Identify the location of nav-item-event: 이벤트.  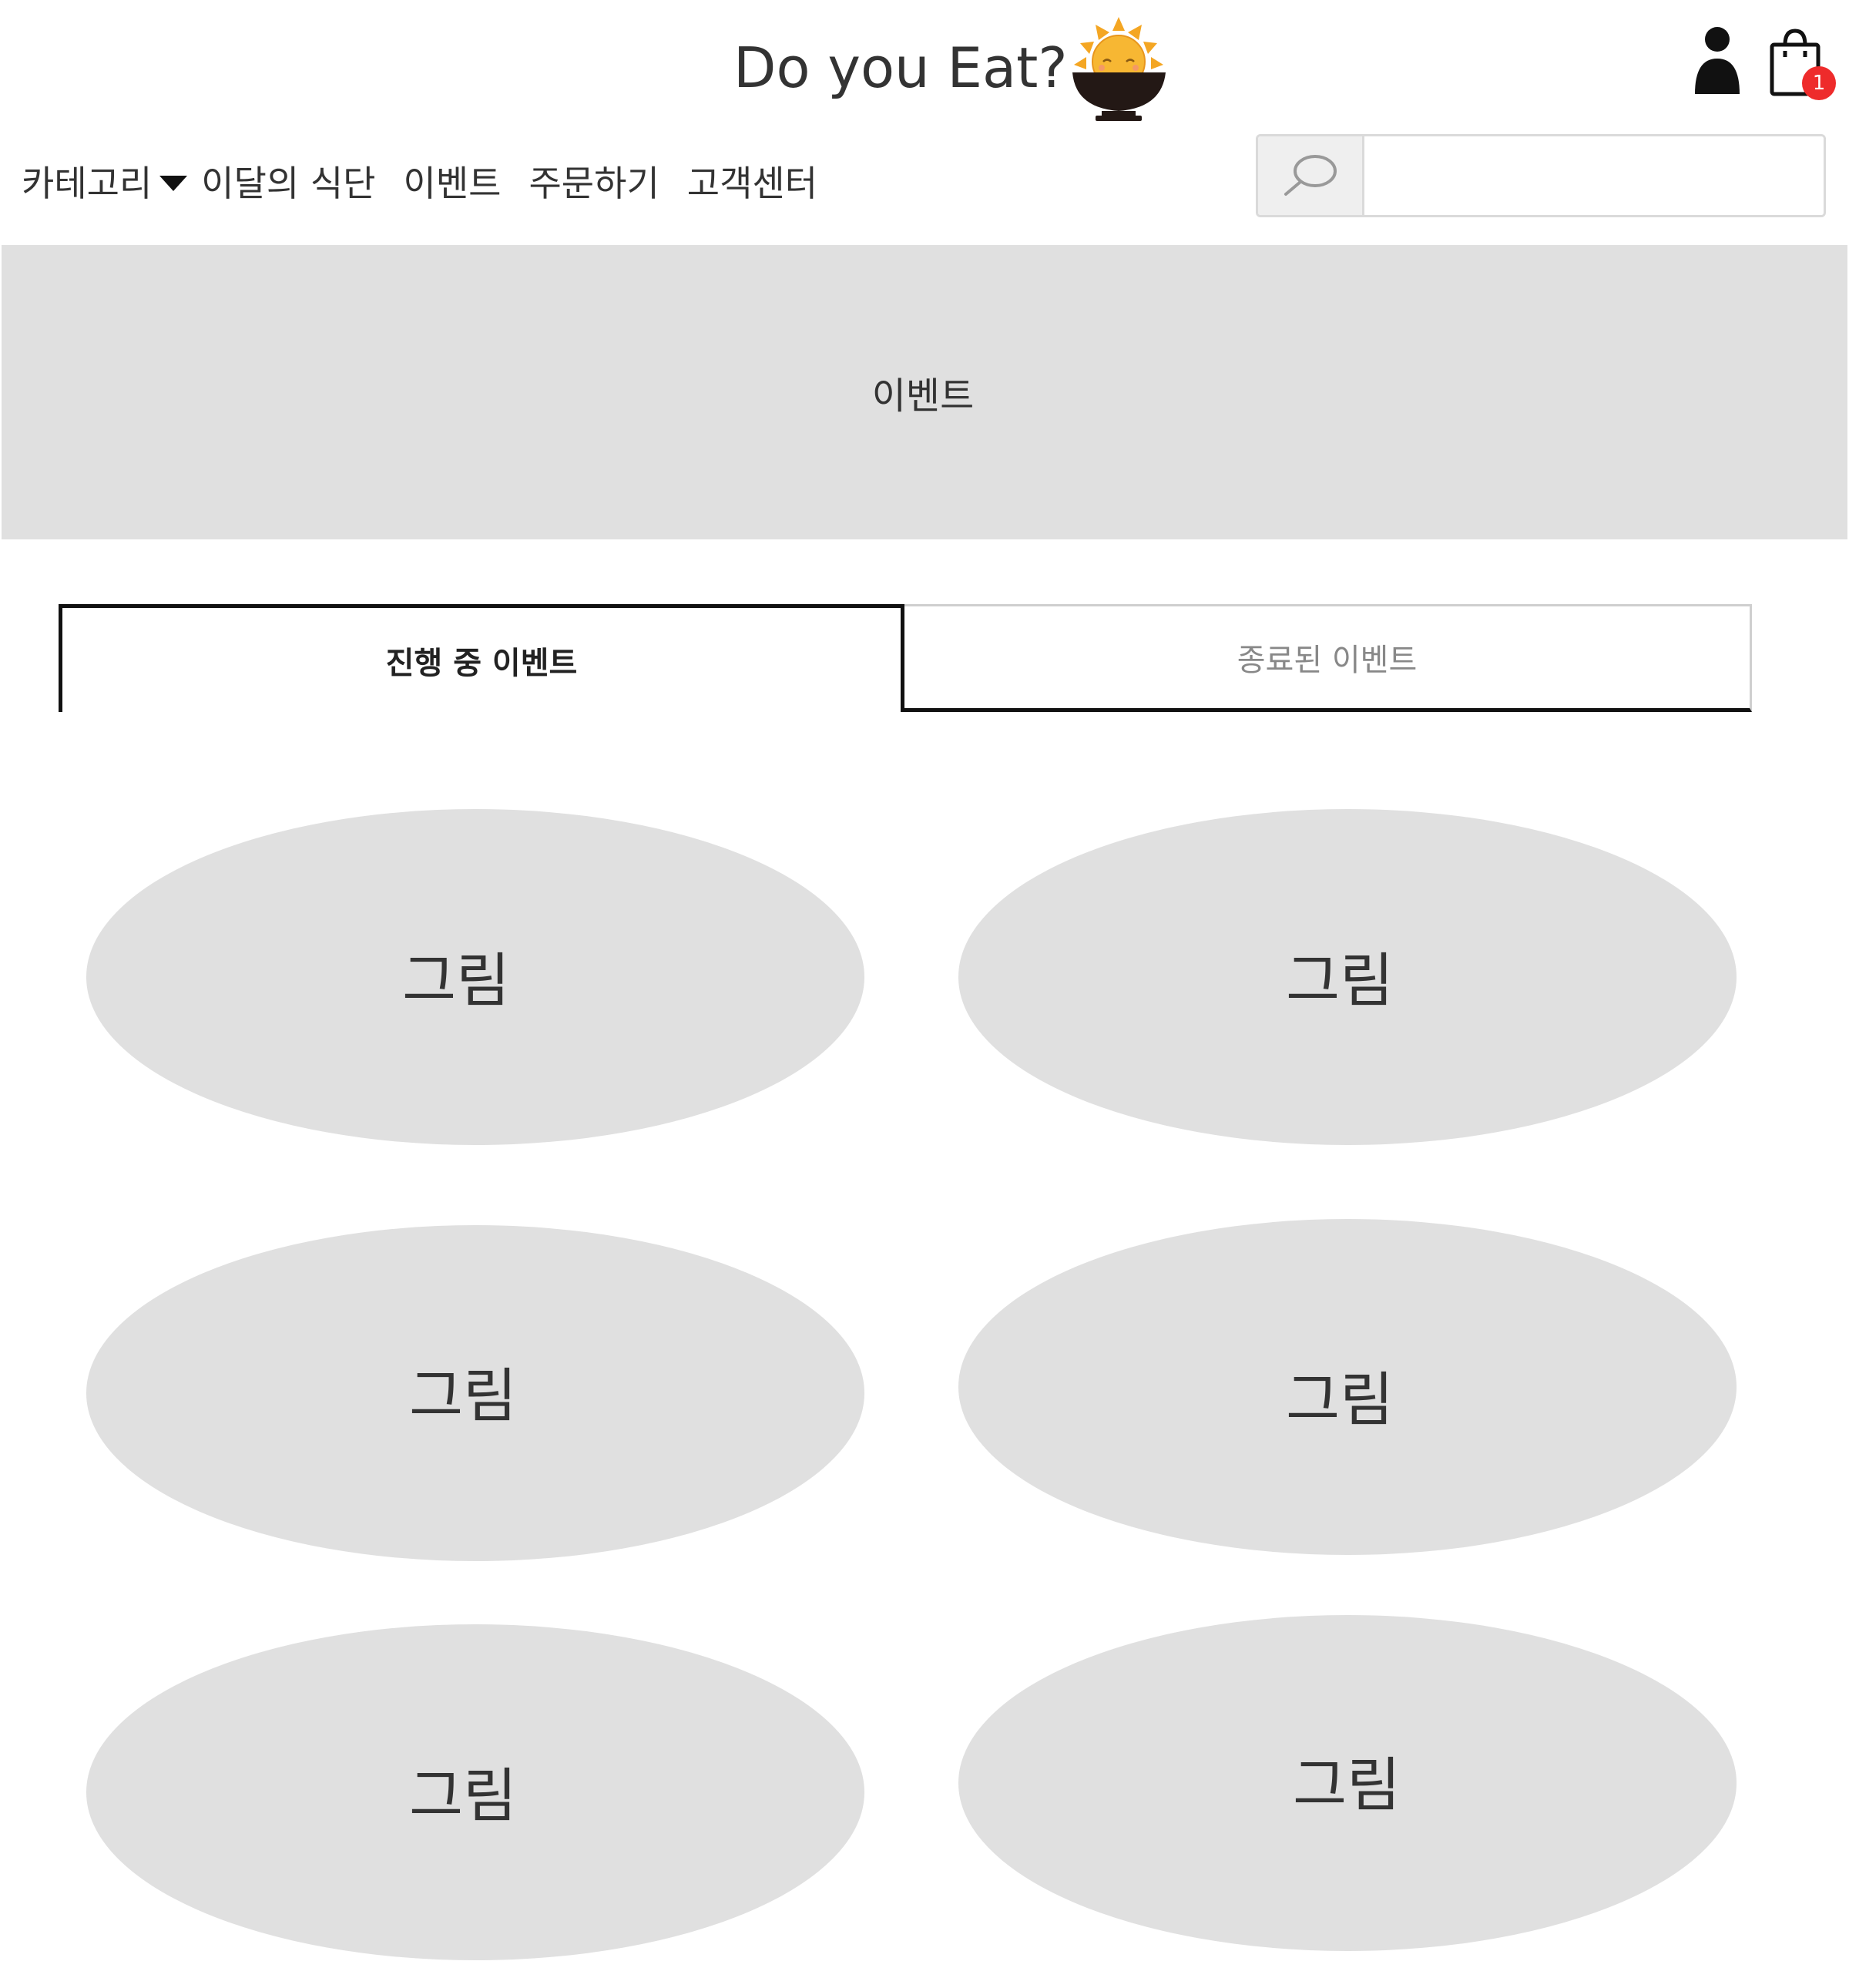
(453, 181).